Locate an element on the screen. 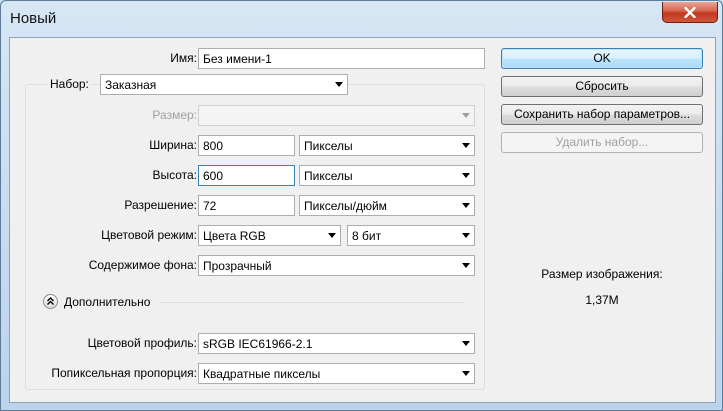 Image resolution: width=723 pixels, height=411 pixels. name-label: Имя: is located at coordinates (183, 58).